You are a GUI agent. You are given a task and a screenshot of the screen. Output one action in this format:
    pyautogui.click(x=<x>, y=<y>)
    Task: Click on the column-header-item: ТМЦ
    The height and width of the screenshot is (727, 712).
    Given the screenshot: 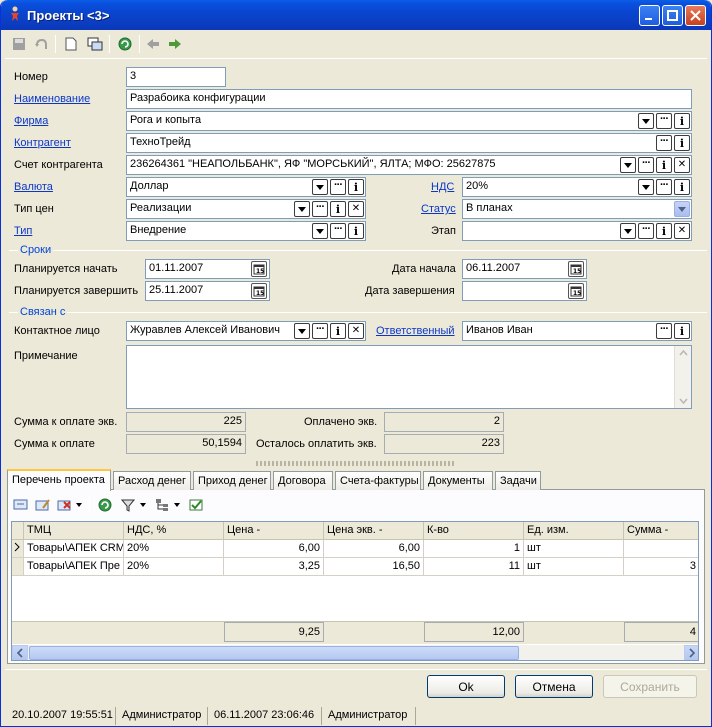 What is the action you would take?
    pyautogui.click(x=74, y=531)
    